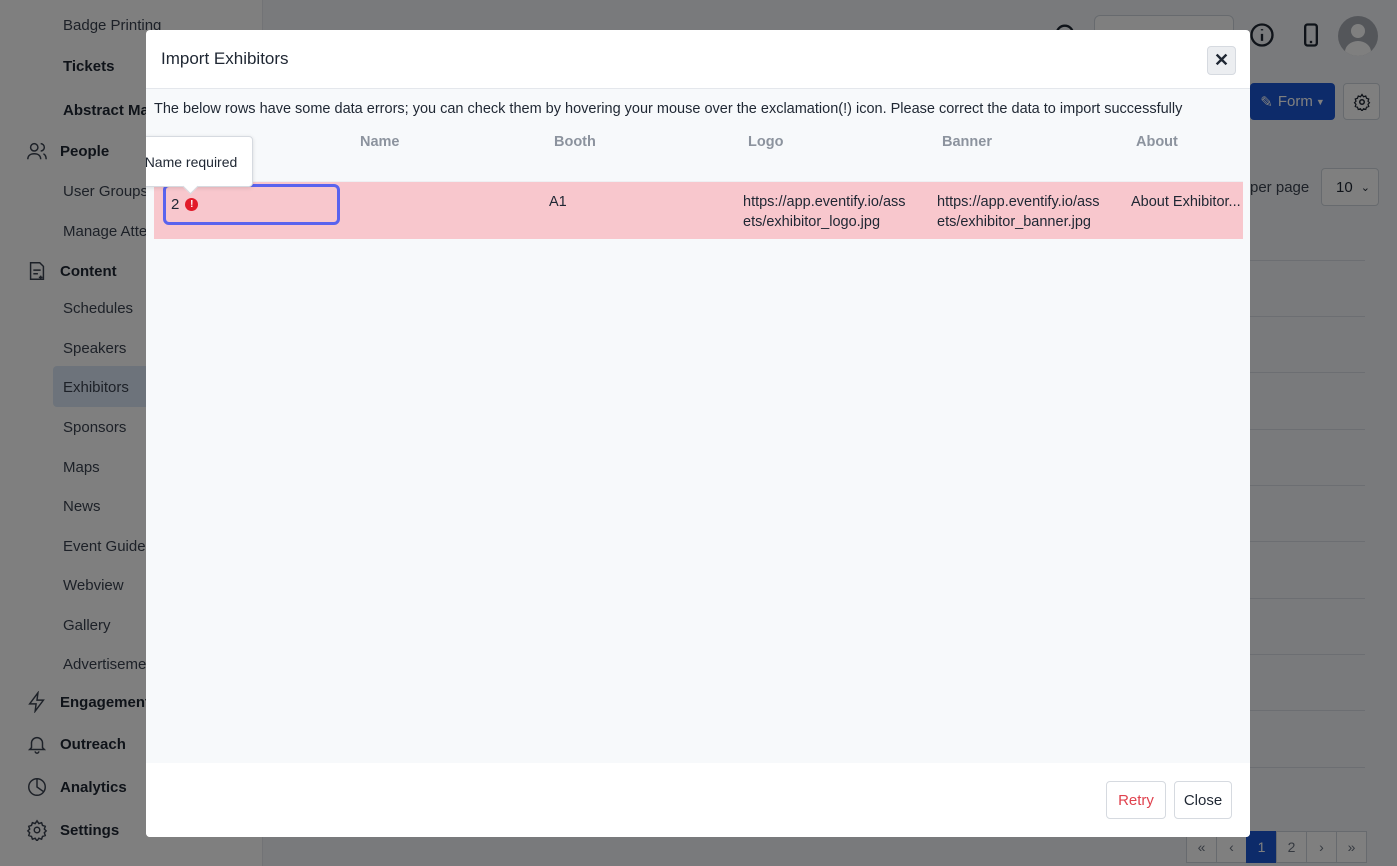 The width and height of the screenshot is (1397, 866). What do you see at coordinates (199, 161) in the screenshot?
I see `error-tooltip: Name required` at bounding box center [199, 161].